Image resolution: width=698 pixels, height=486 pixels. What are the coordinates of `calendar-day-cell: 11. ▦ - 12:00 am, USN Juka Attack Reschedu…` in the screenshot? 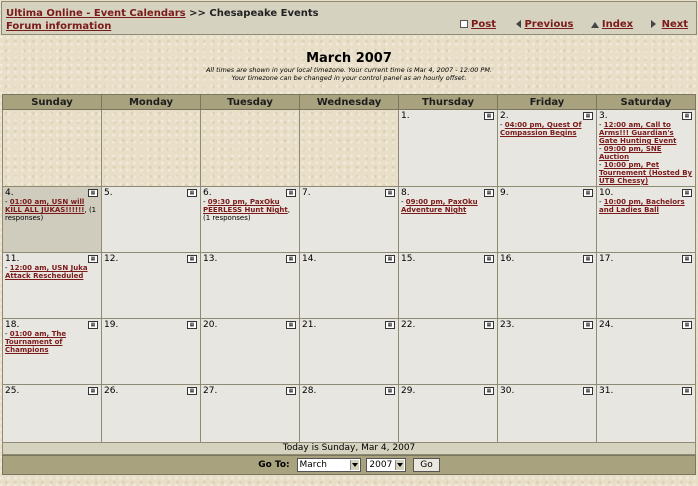 It's located at (52, 285).